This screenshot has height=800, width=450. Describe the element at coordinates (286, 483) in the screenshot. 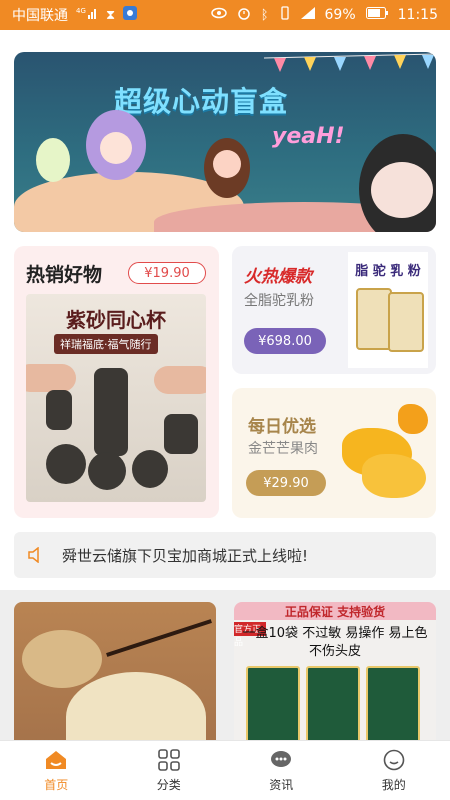

I see `mango-card-price: ¥29.90` at that location.